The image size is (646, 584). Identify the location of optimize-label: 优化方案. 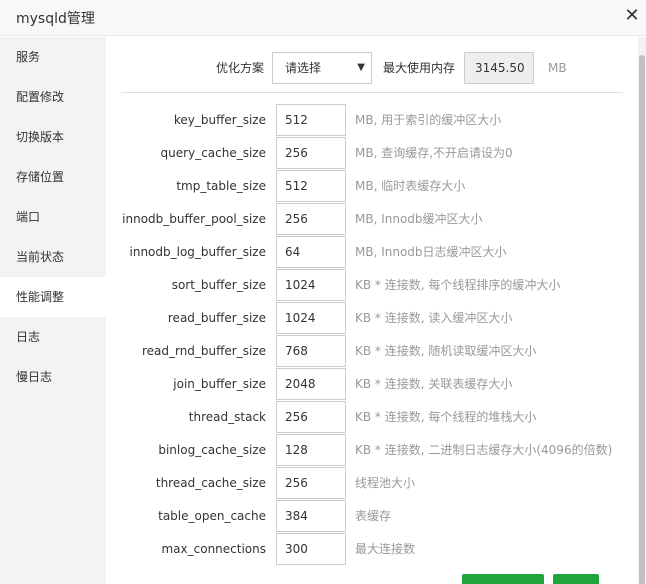
(240, 68).